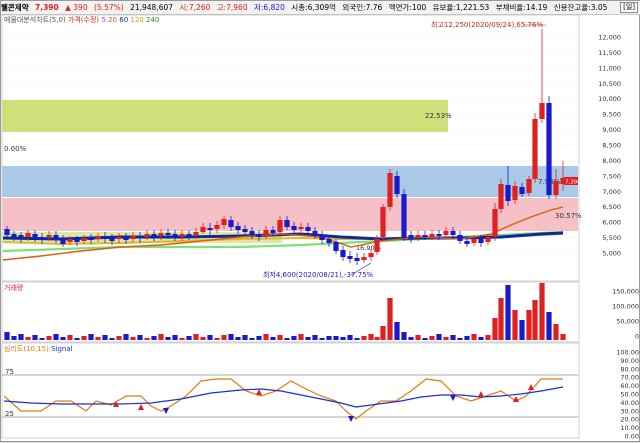  I want to click on osc-tick-label: 10.00, so click(629, 428).